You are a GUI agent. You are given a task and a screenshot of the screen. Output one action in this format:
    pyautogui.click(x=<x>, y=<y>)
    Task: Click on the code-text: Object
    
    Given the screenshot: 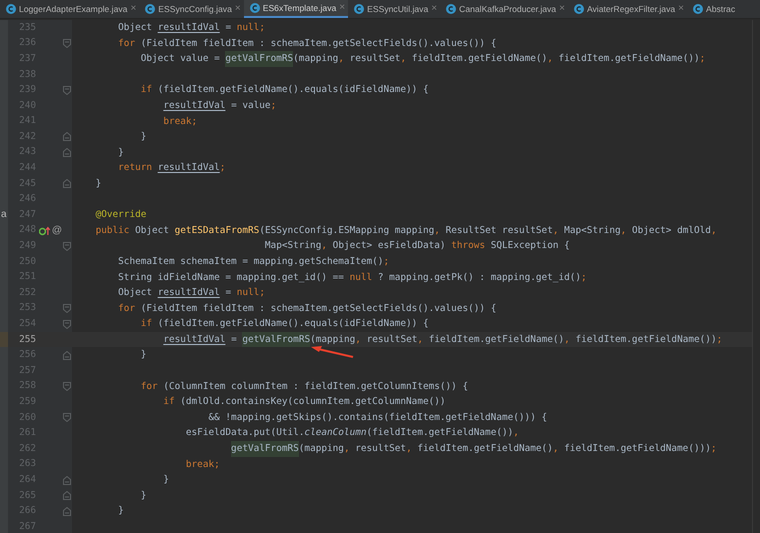 What is the action you would take?
    pyautogui.click(x=152, y=231)
    